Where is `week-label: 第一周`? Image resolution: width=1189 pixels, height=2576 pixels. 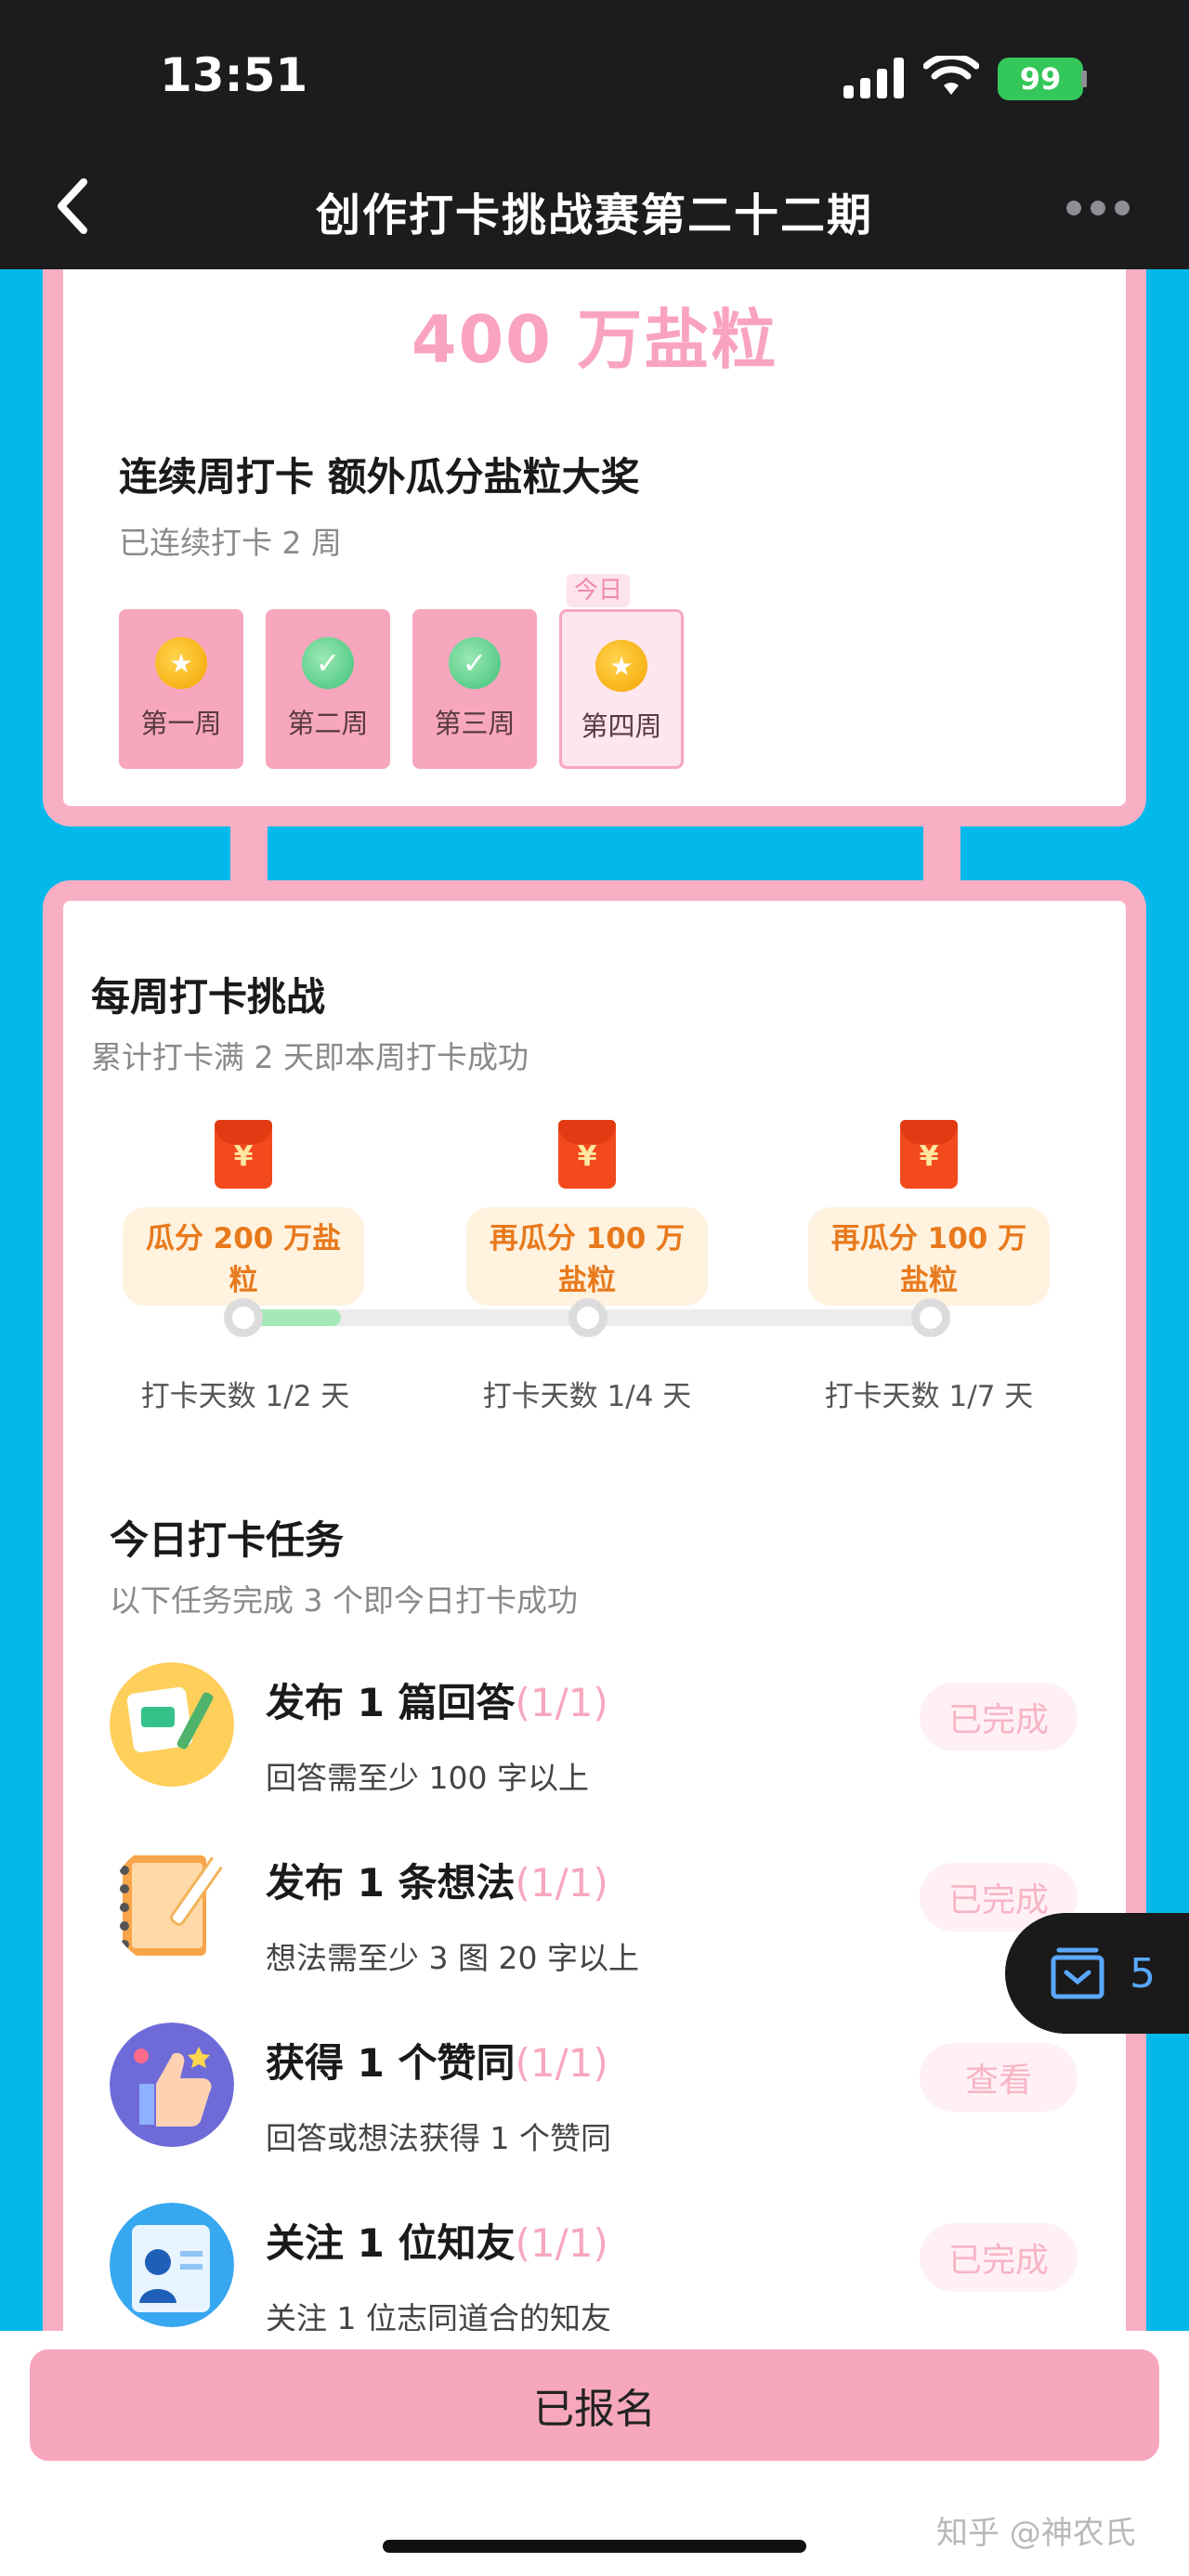 week-label: 第一周 is located at coordinates (181, 723).